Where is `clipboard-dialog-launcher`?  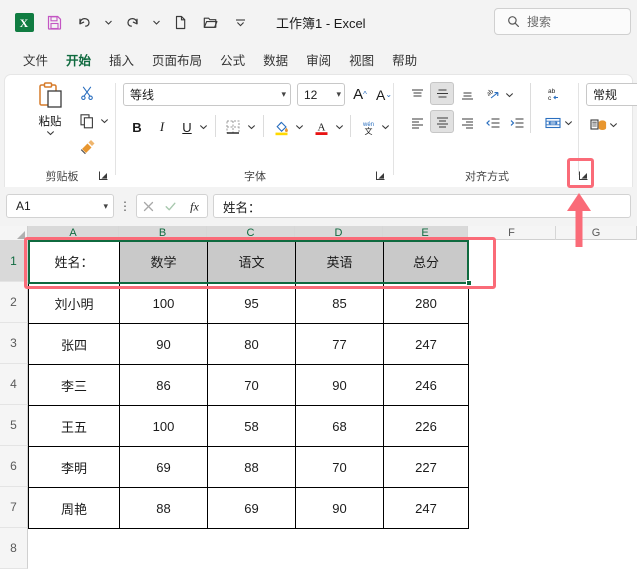
clipboard-dialog-launcher is located at coordinates (103, 175).